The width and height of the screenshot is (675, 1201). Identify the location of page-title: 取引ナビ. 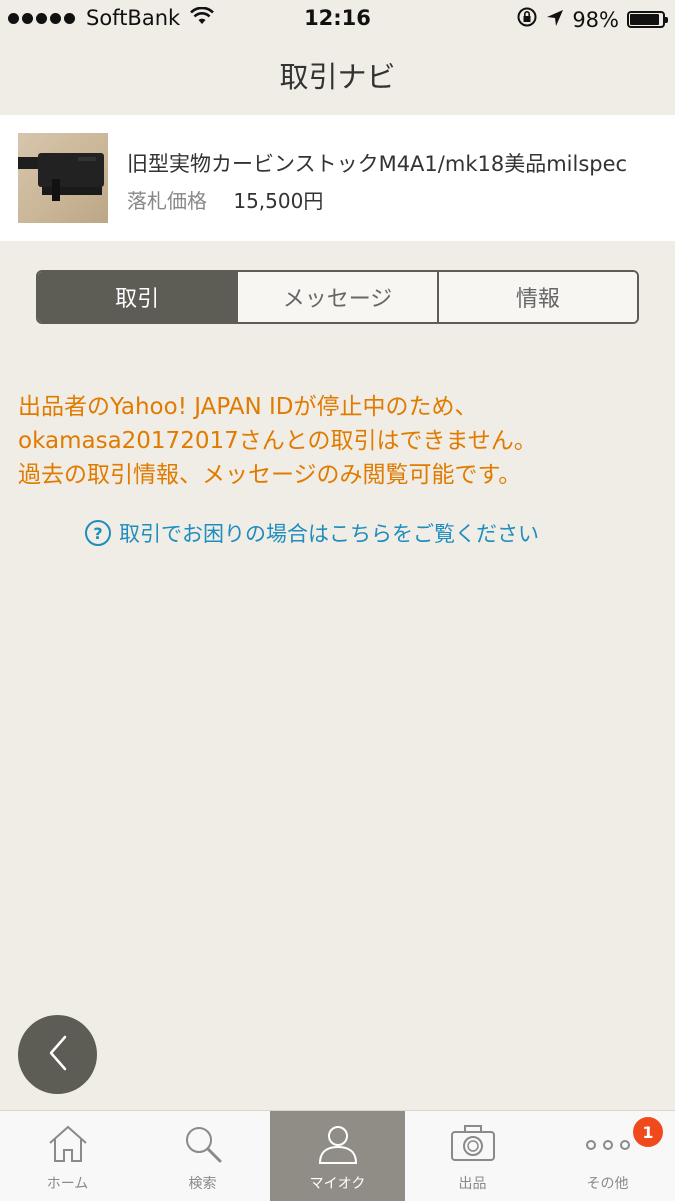
(337, 77).